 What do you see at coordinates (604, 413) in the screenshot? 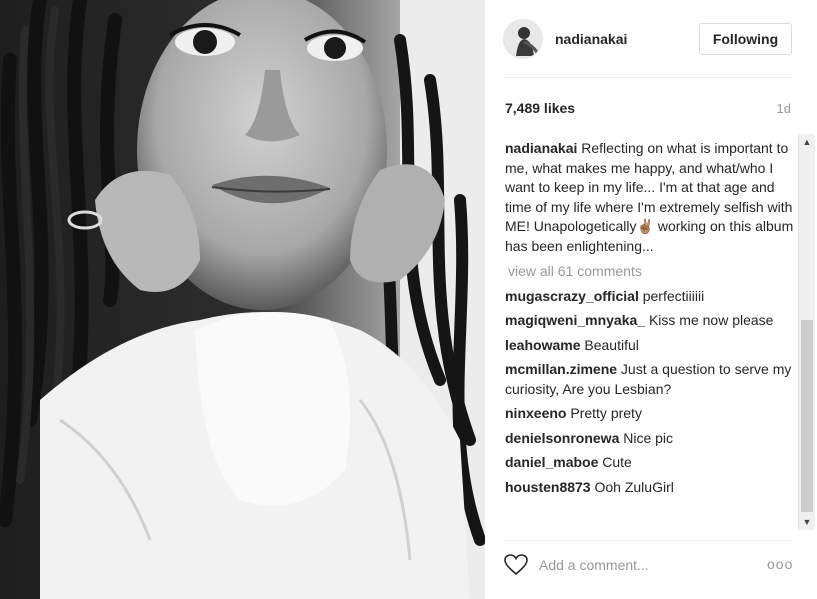
I see `comment-text: Pretty prety` at bounding box center [604, 413].